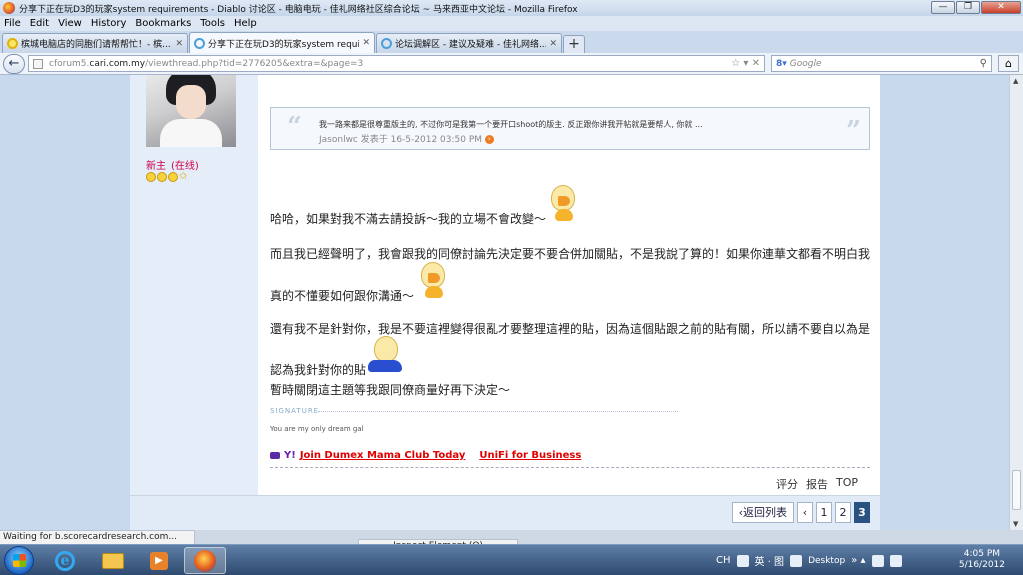 This screenshot has height=575, width=1023. I want to click on post-line-1: 哈哈，如果對我不滿去請投訴～我的立場不會改變～, so click(408, 219).